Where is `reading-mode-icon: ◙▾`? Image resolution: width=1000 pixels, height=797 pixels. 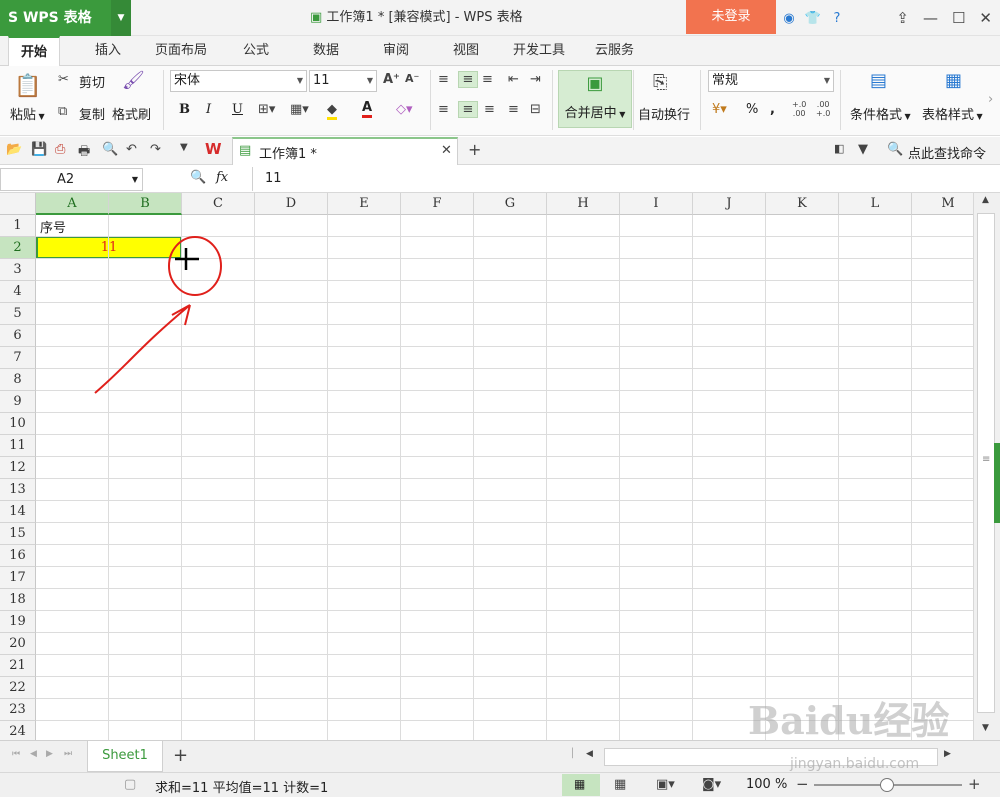
reading-mode-icon: ◙▾ is located at coordinates (711, 784).